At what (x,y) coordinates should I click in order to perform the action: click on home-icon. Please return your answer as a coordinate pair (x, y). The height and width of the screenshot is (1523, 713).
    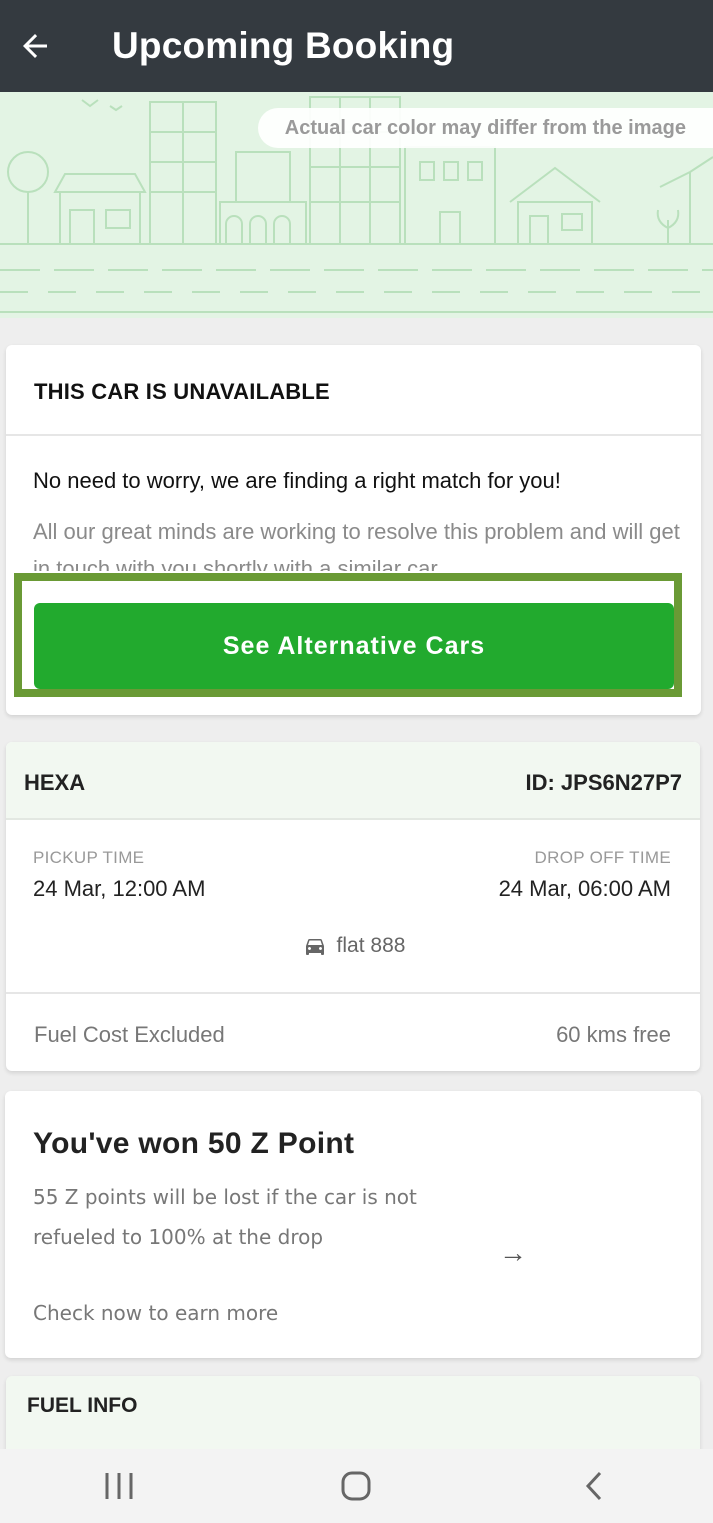
    Looking at the image, I should click on (356, 1486).